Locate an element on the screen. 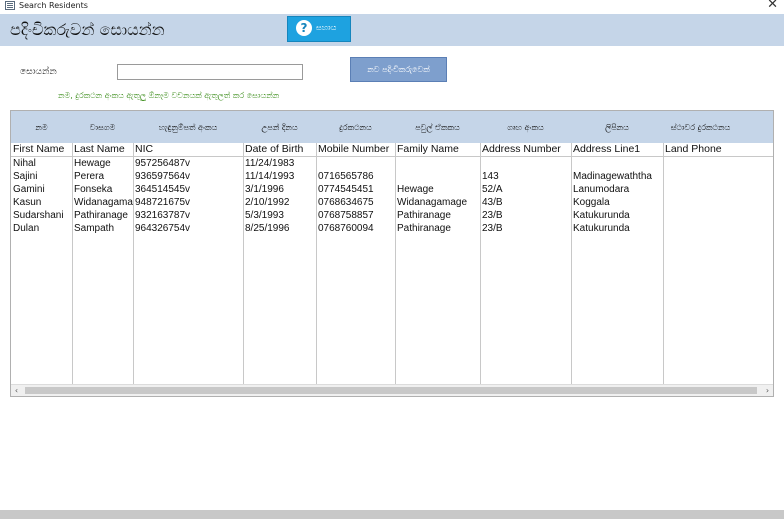 The image size is (784, 519). field-name-cell: First Name is located at coordinates (41, 149).